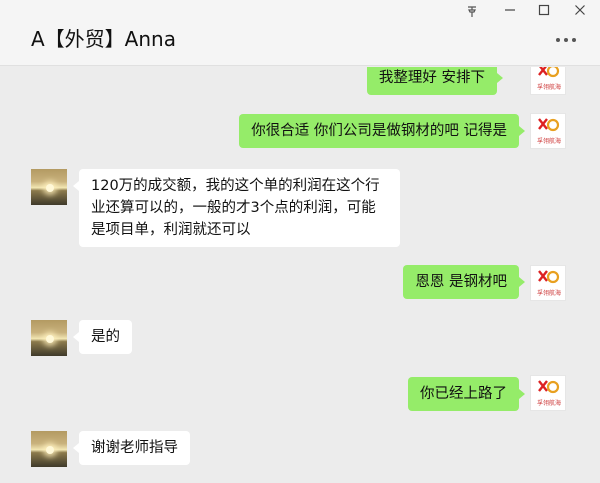 This screenshot has width=600, height=483. I want to click on pin-icon, so click(472, 13).